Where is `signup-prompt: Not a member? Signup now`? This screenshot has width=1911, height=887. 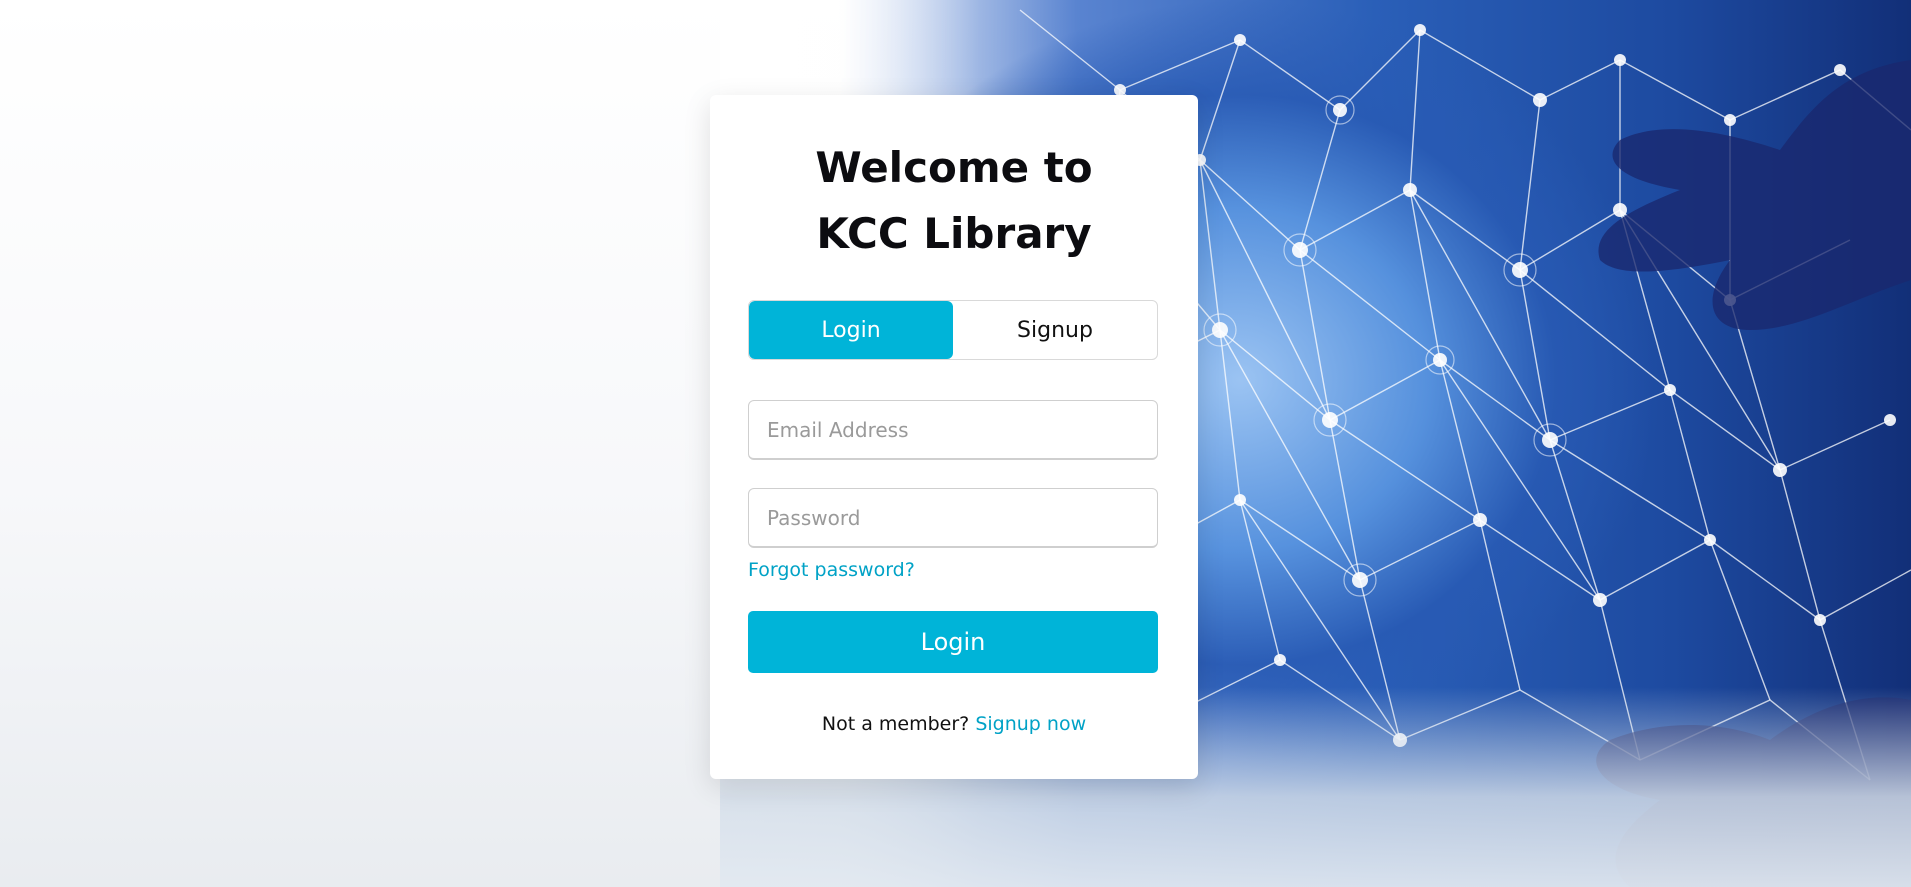
signup-prompt: Not a member? Signup now is located at coordinates (954, 724).